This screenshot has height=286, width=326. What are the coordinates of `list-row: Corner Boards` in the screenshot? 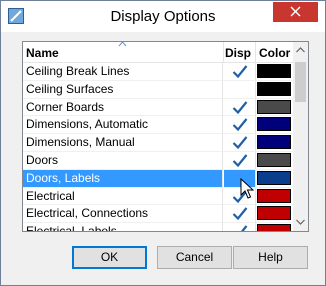 It's located at (158, 107).